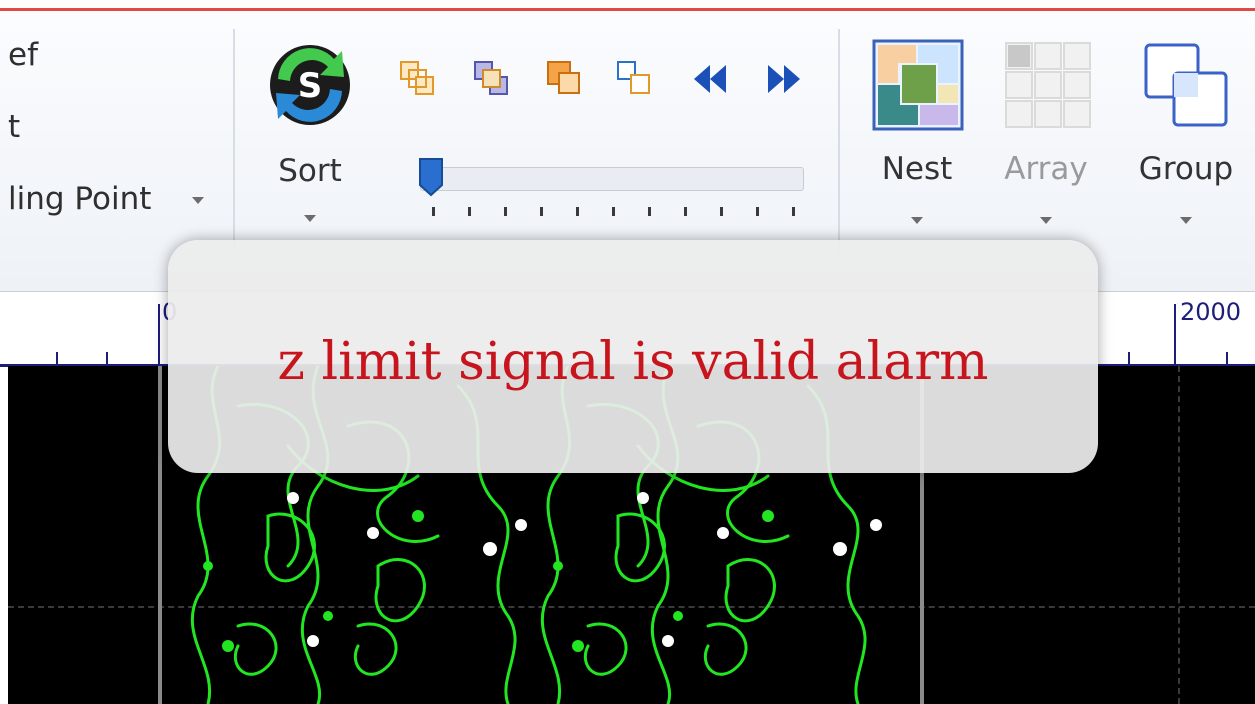  What do you see at coordinates (14, 127) in the screenshot?
I see `ribbon-item-partial-2: t` at bounding box center [14, 127].